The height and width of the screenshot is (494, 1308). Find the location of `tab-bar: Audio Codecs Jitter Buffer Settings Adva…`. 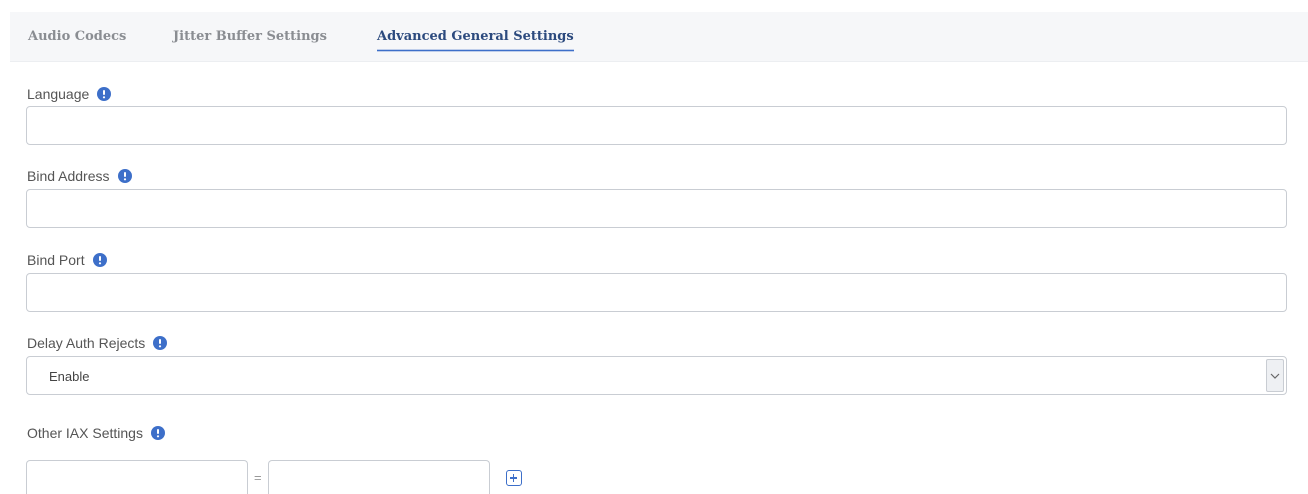

tab-bar: Audio Codecs Jitter Buffer Settings Adva… is located at coordinates (659, 37).